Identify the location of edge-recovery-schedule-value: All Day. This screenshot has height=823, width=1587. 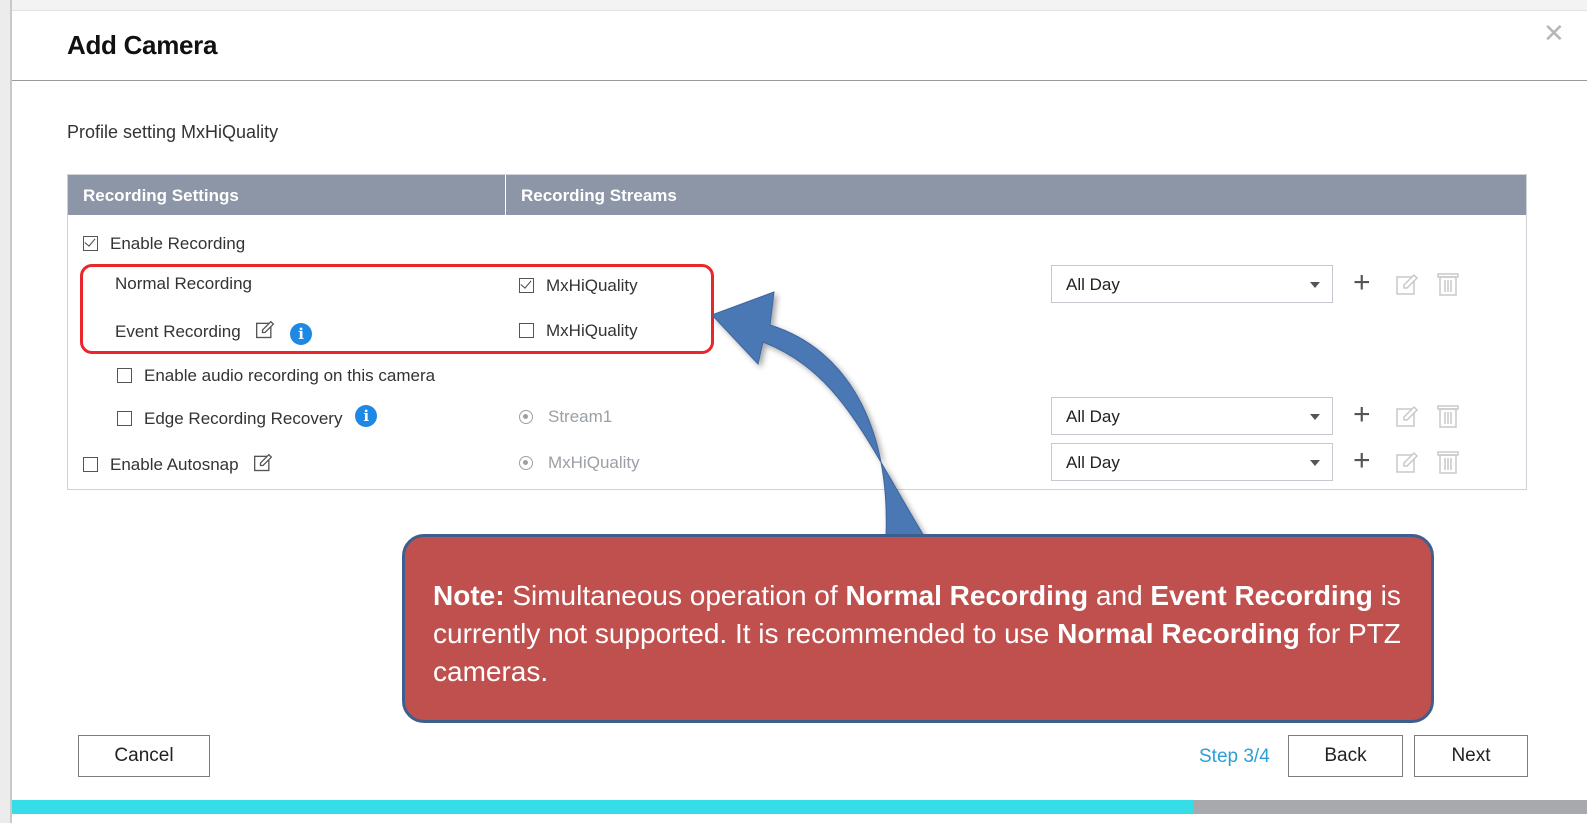
(1093, 416).